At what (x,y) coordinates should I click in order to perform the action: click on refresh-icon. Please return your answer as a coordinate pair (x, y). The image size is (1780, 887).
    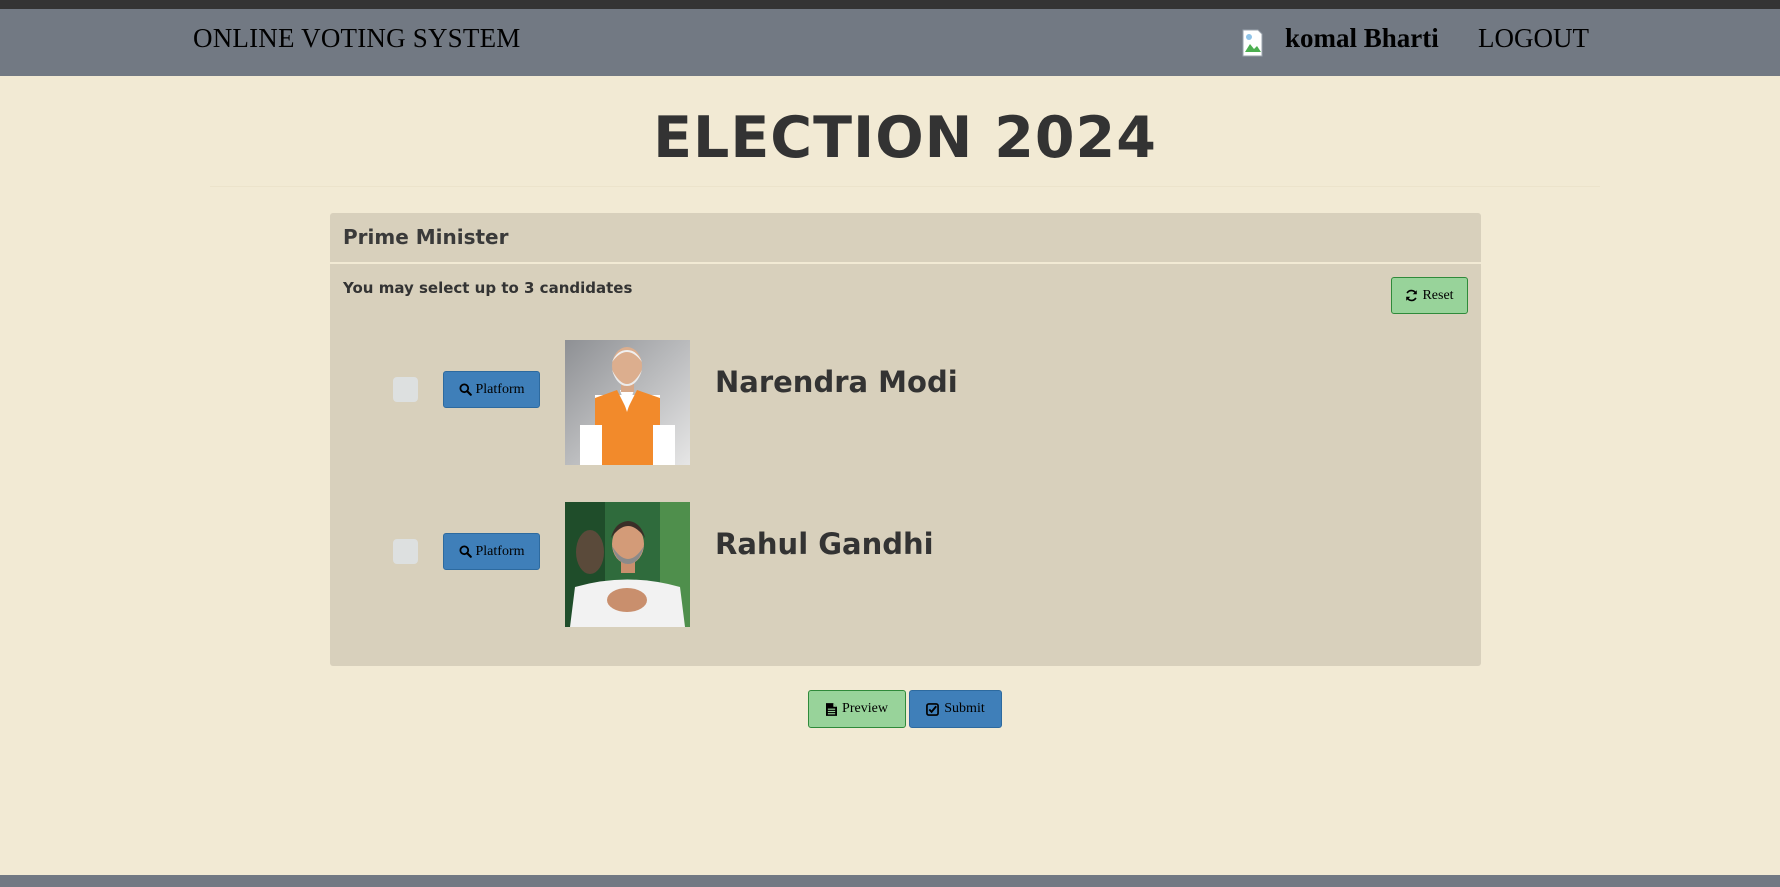
    Looking at the image, I should click on (1412, 295).